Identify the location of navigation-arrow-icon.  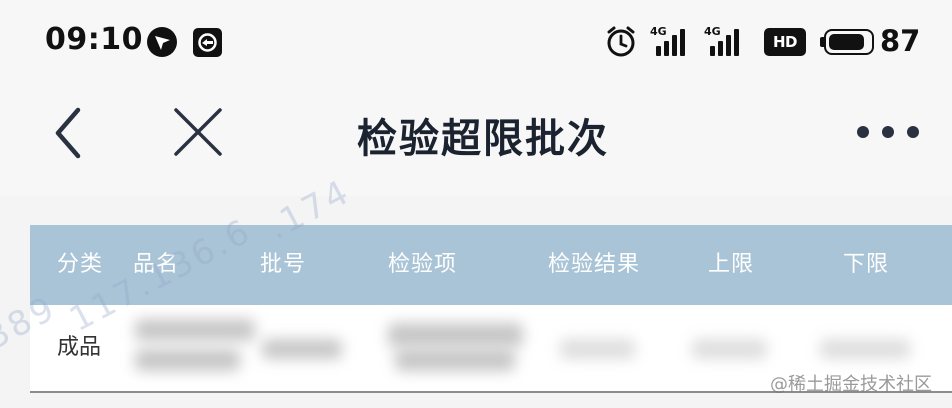
(162, 42).